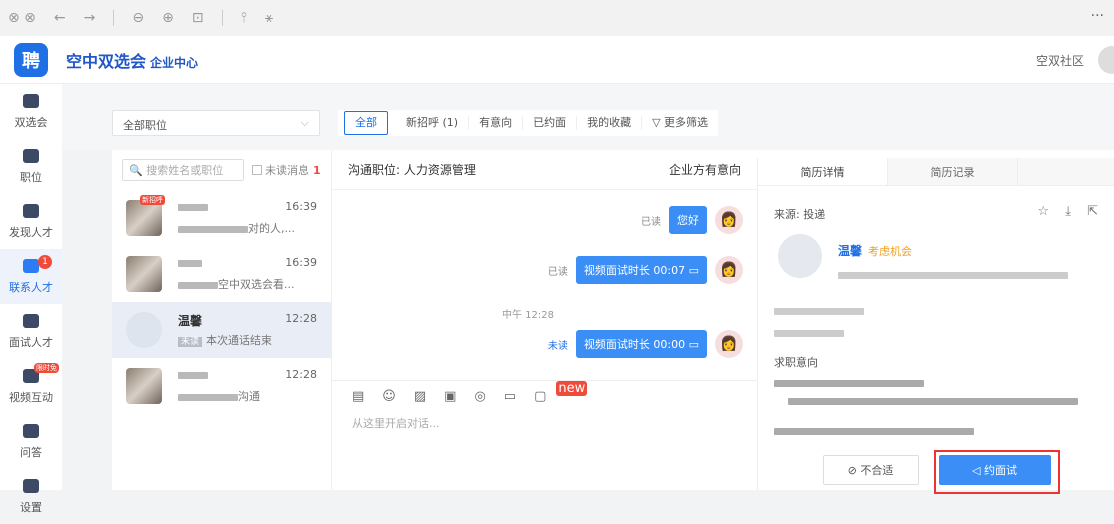 The image size is (1114, 524). What do you see at coordinates (190, 342) in the screenshot?
I see `status-badge: 未读` at bounding box center [190, 342].